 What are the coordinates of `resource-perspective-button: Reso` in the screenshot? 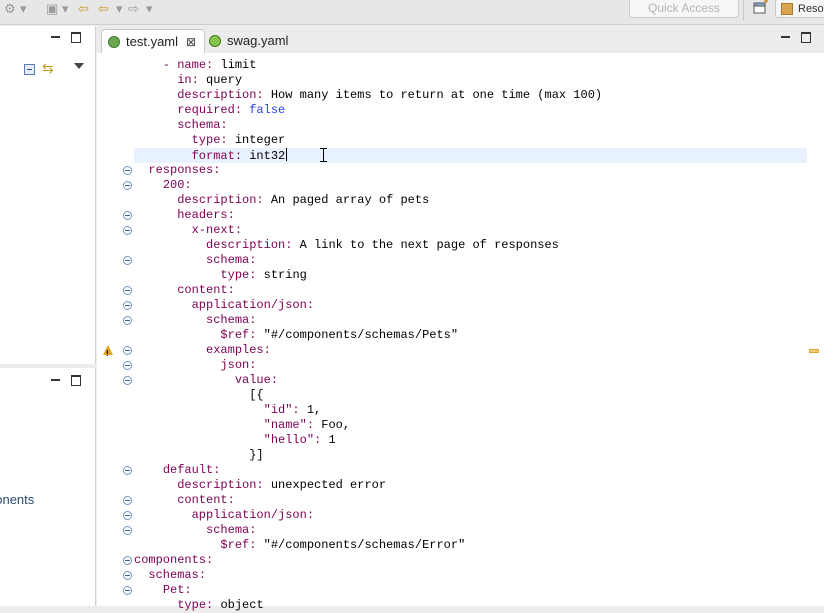 It's located at (799, 9).